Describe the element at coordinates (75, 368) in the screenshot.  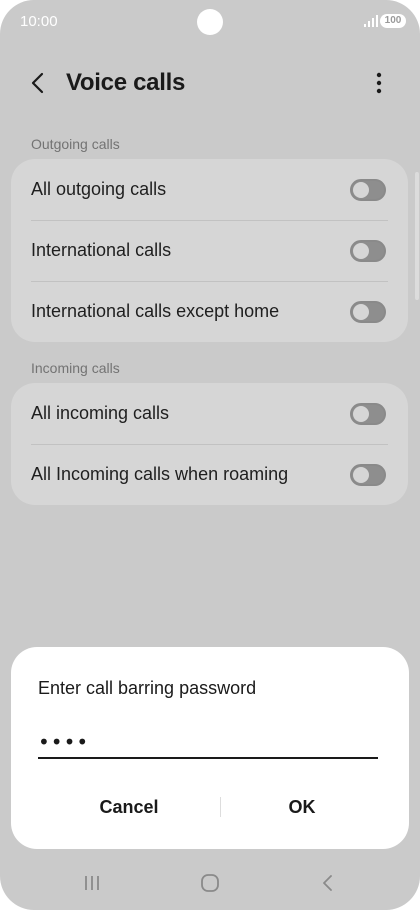
I see `section-header-incoming: Incoming calls` at that location.